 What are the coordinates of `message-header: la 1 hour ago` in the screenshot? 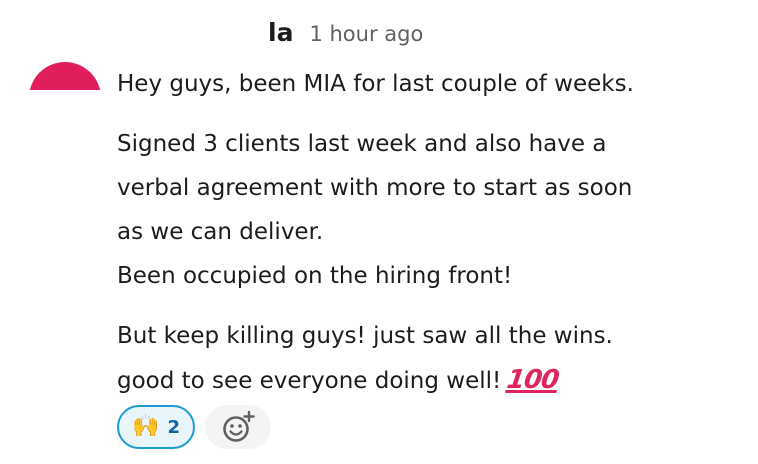 It's located at (345, 36).